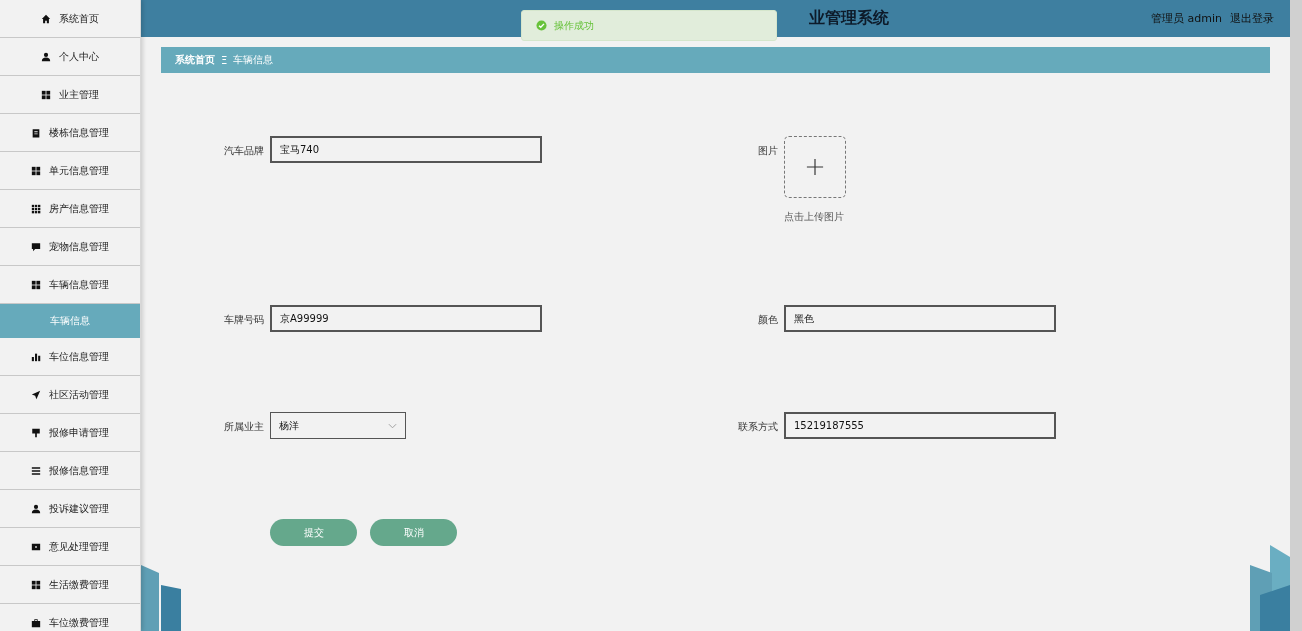 This screenshot has height=631, width=1302. I want to click on briefcase-icon, so click(36, 622).